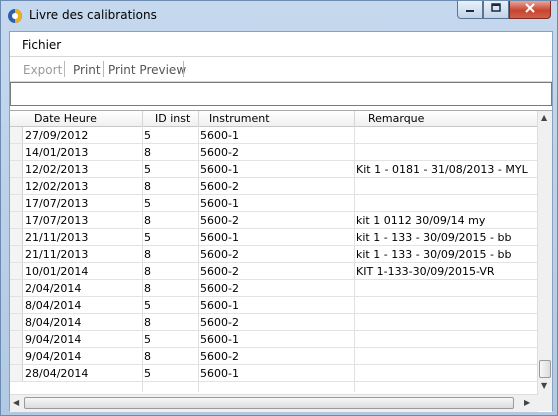 The width and height of the screenshot is (558, 416). I want to click on column-header-remarque: Remarque, so click(396, 118).